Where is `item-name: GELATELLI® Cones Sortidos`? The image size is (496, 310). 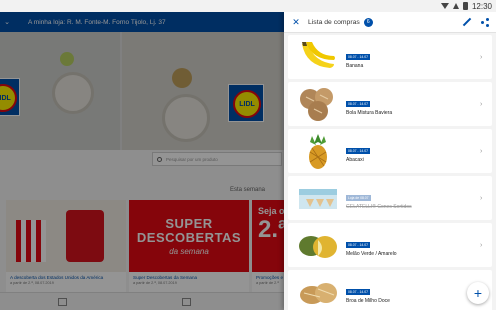 item-name: GELATELLI® Cones Sortidos is located at coordinates (379, 207).